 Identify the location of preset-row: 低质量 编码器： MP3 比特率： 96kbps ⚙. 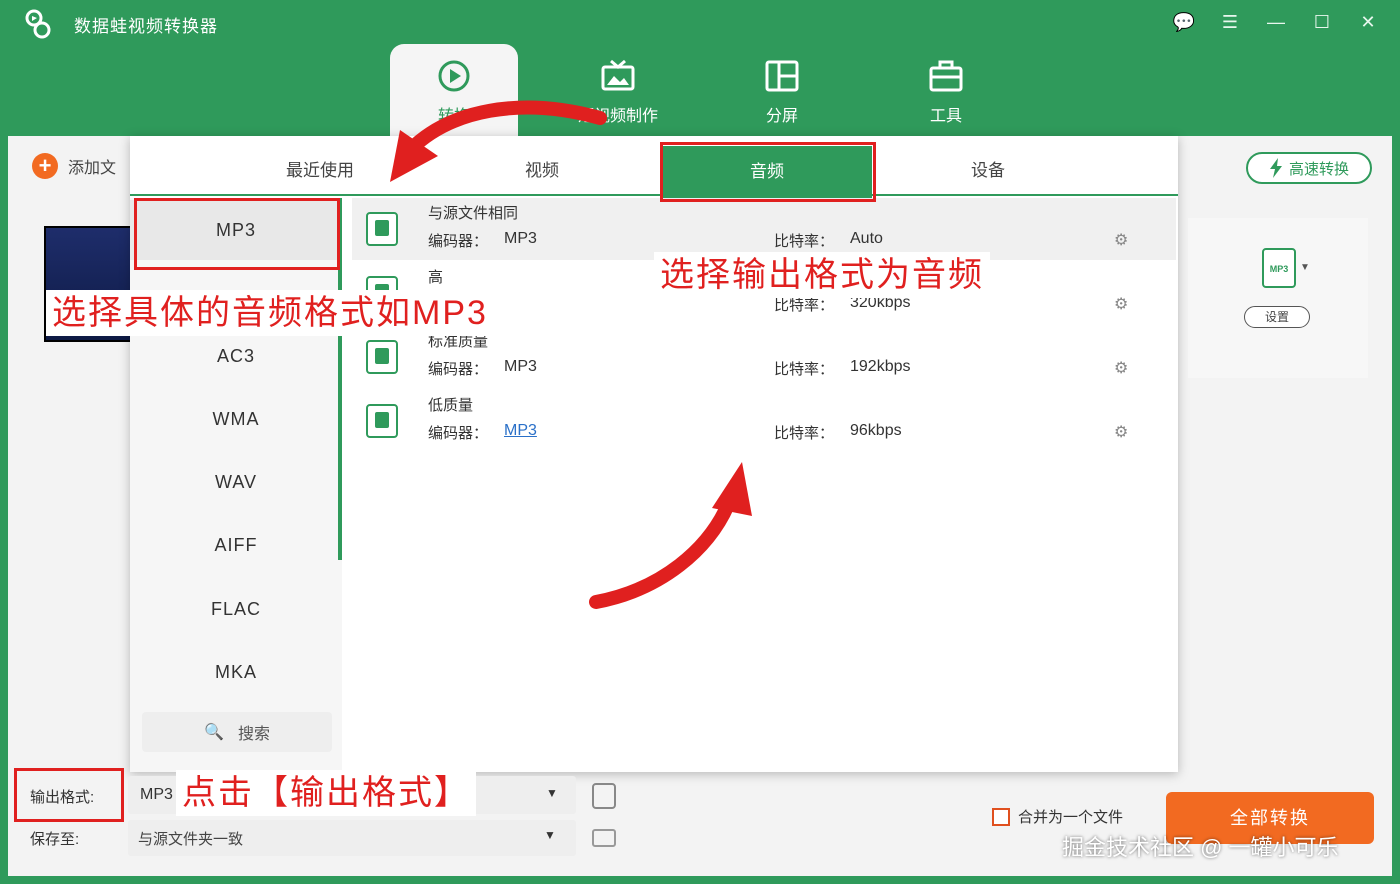
(764, 421).